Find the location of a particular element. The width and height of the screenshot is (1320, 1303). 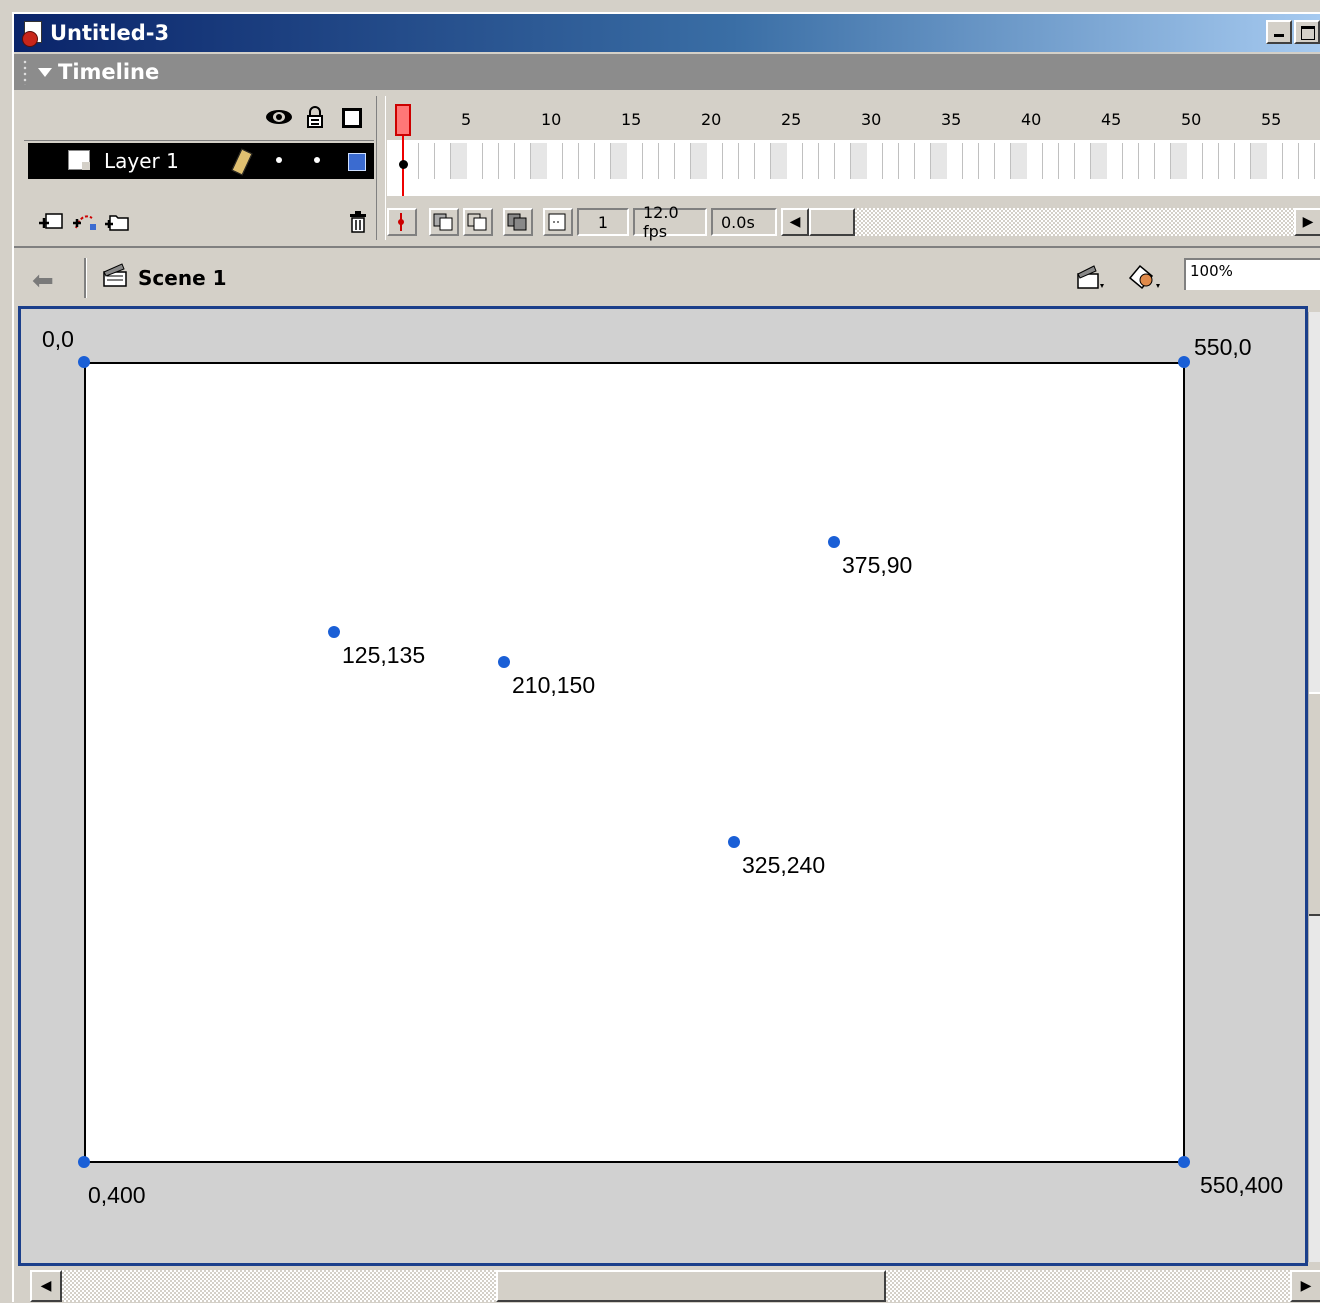

layer-list-header is located at coordinates (199, 118).